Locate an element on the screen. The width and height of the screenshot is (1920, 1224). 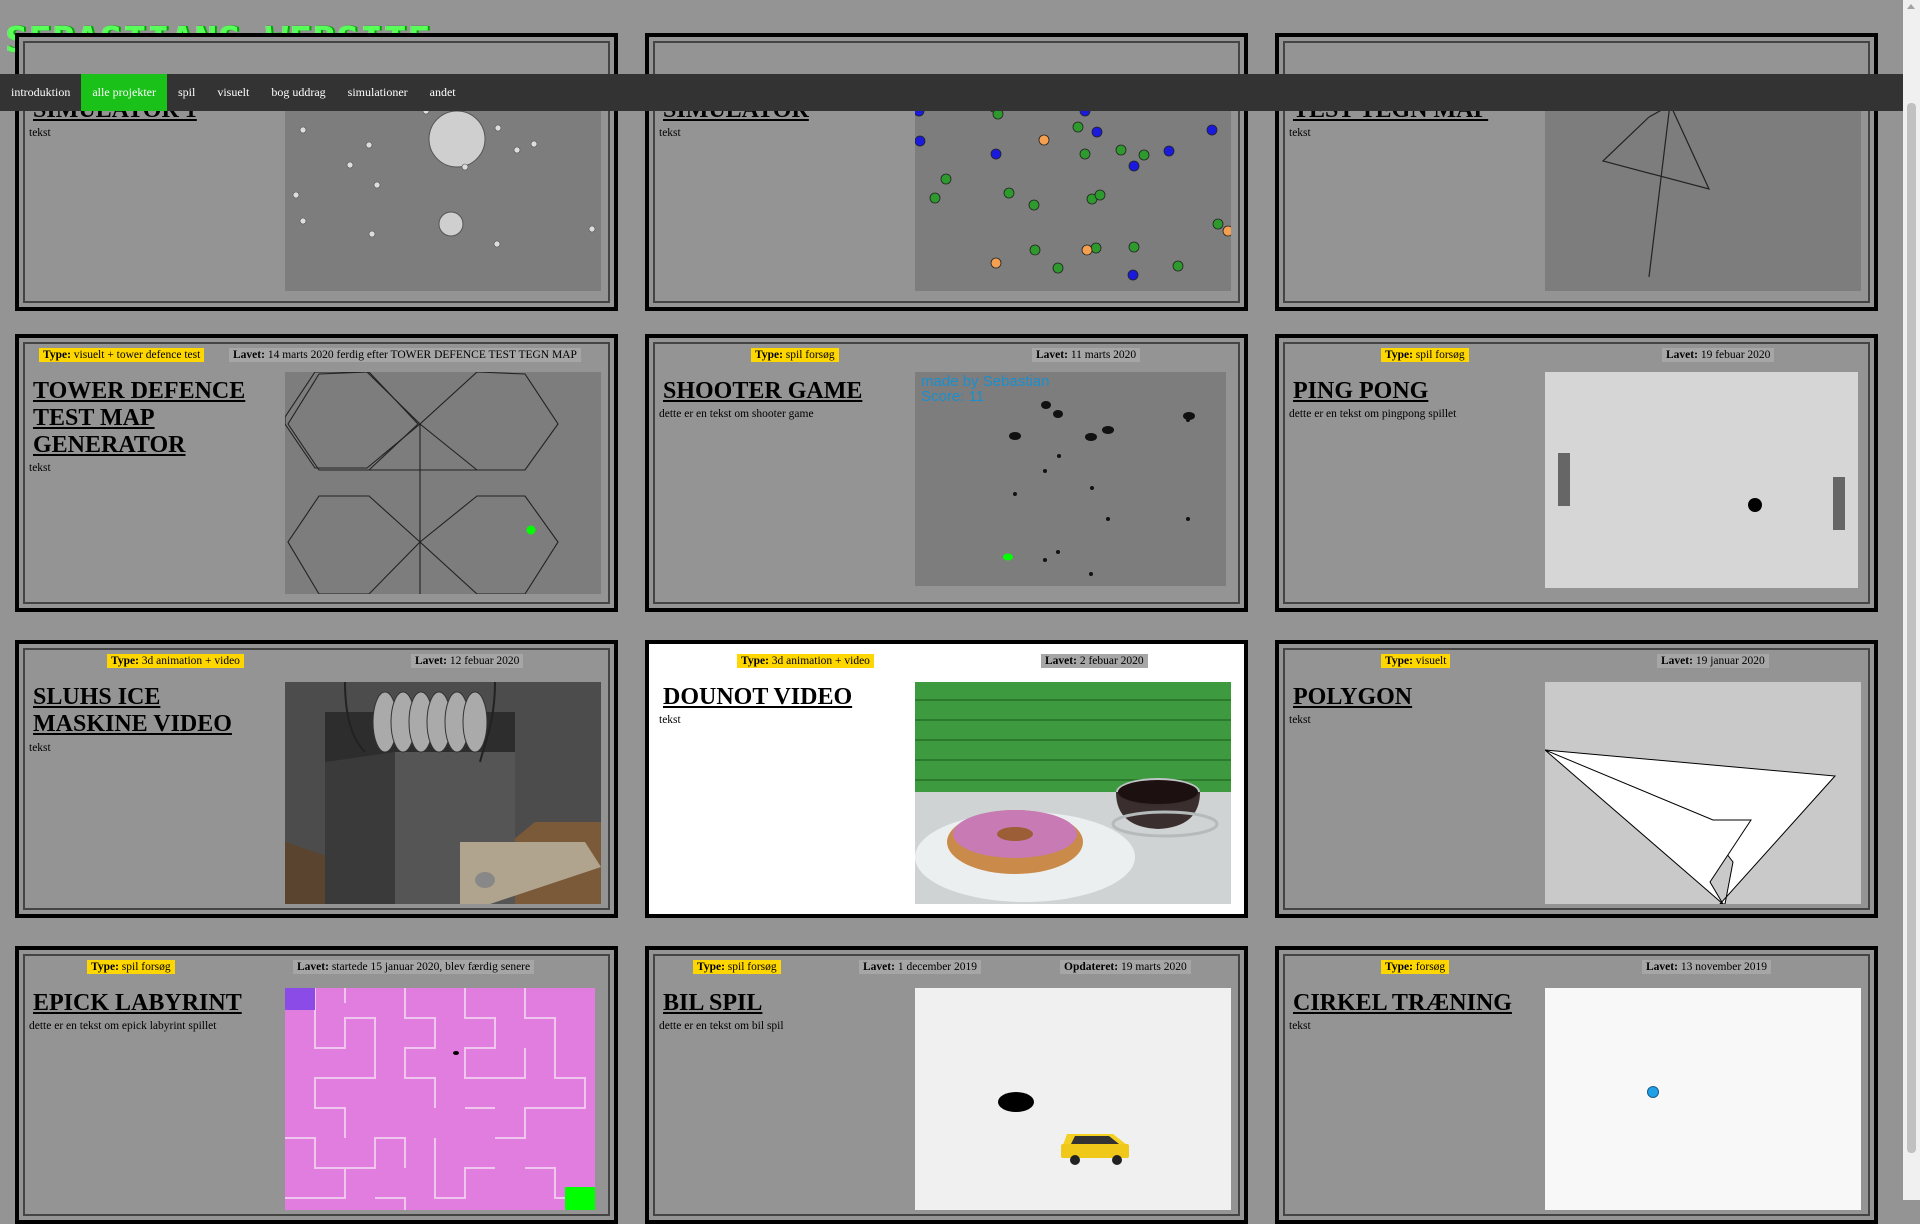
nav-item-alle-projekter: alle projekter is located at coordinates (124, 92).